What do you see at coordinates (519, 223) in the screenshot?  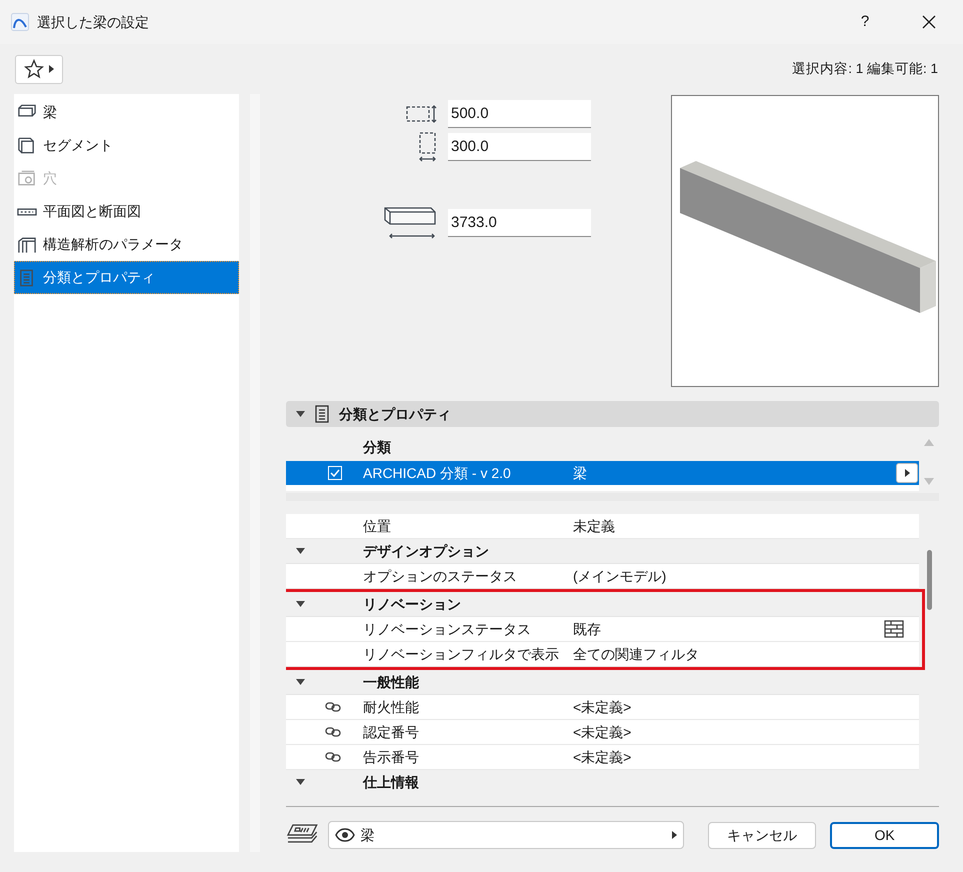 I see `dimension-field: 3733.0` at bounding box center [519, 223].